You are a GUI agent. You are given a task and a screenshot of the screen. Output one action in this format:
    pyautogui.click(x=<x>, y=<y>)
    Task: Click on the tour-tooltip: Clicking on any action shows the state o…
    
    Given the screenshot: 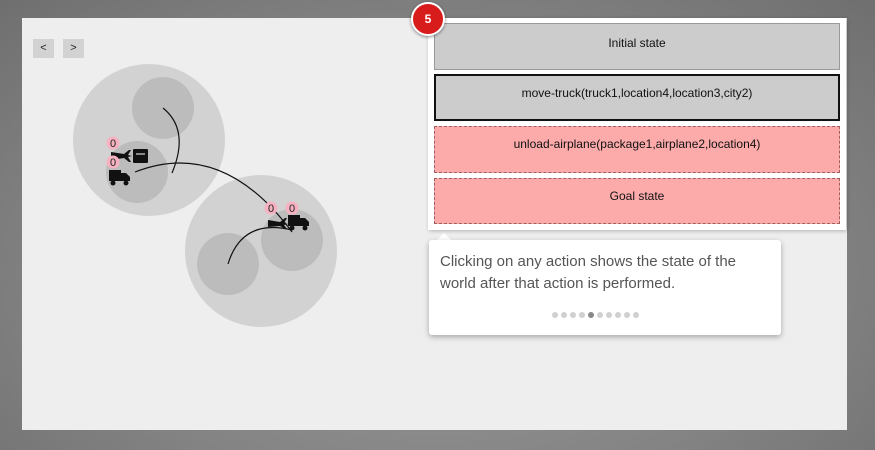 What is the action you would take?
    pyautogui.click(x=605, y=287)
    